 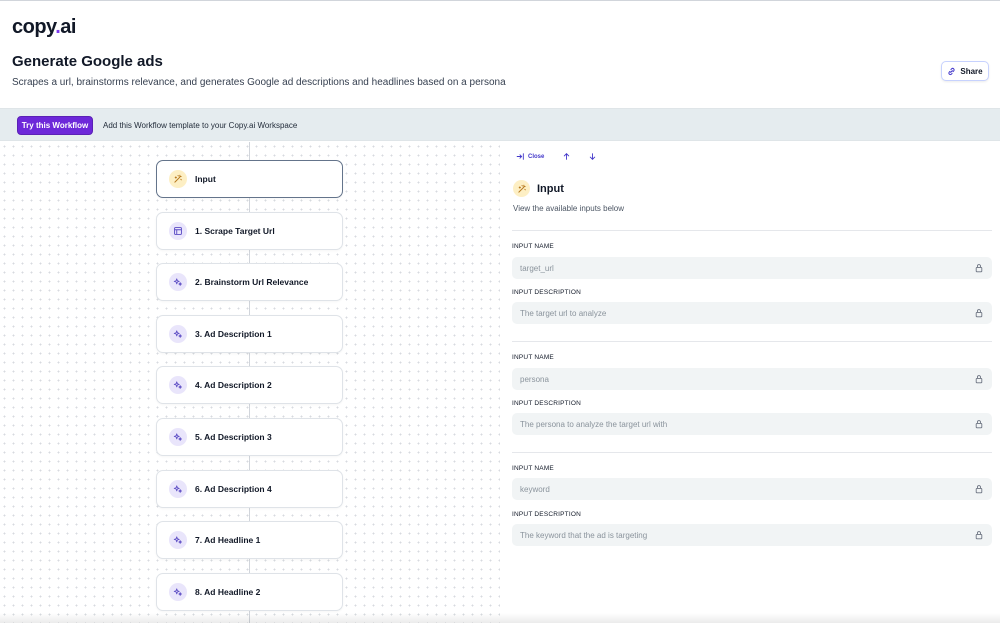 I want to click on copyai-logo: copy.ai, so click(x=44, y=27).